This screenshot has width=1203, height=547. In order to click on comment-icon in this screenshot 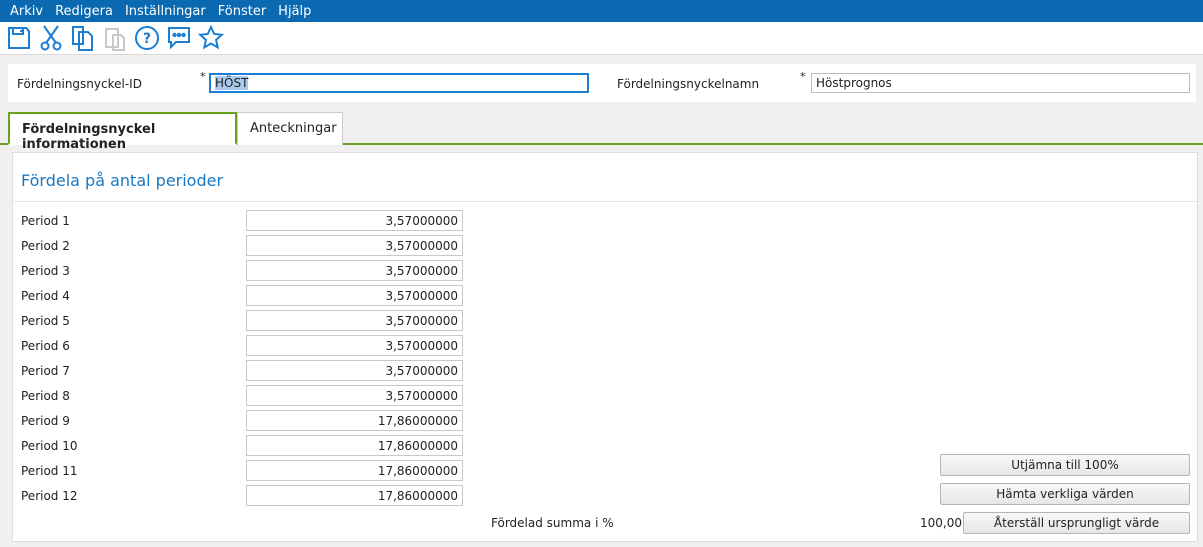, I will do `click(179, 38)`.